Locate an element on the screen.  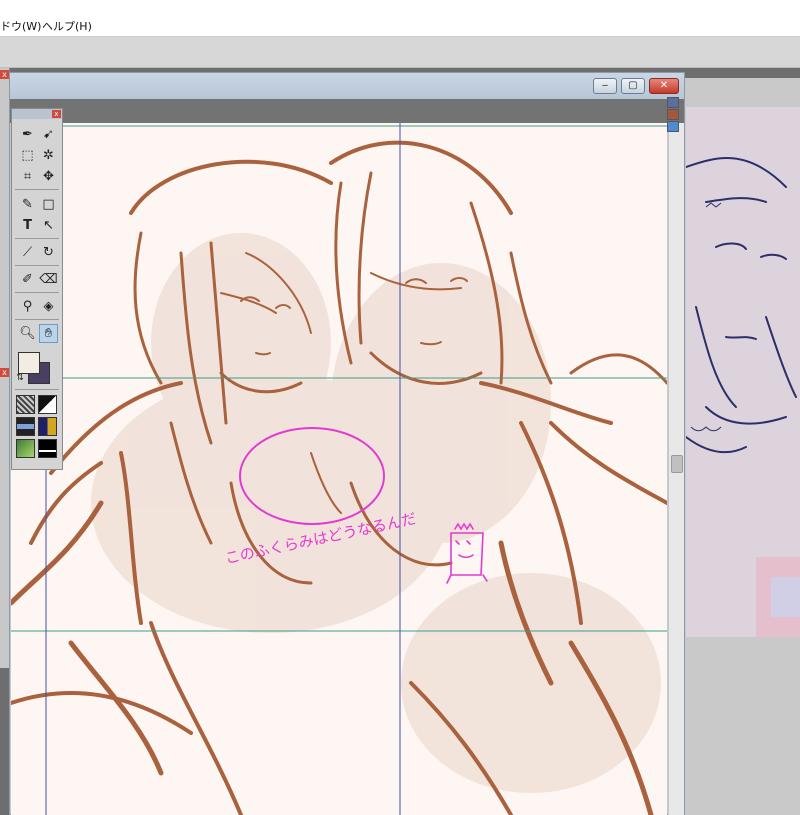
layer-panel-tab-icon is located at coordinates (673, 102).